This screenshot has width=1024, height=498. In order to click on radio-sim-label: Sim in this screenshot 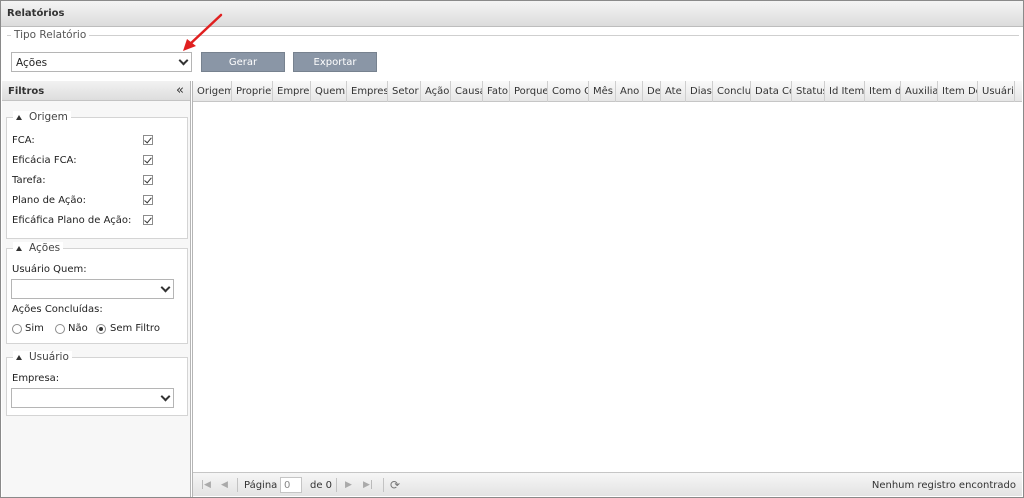, I will do `click(34, 328)`.